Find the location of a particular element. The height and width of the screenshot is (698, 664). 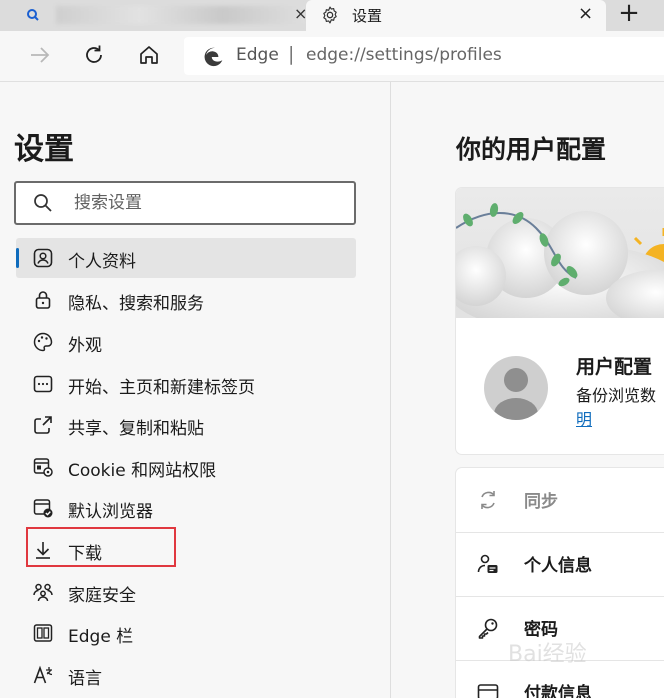

watermark: Bai经验 is located at coordinates (547, 654).